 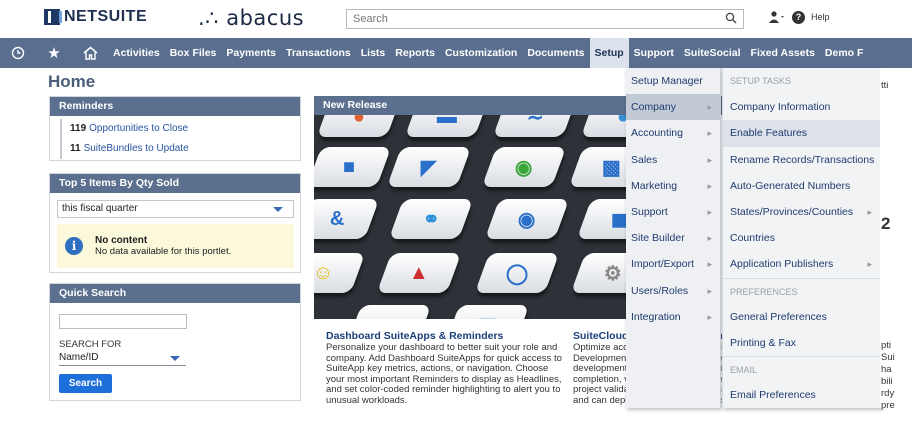 I want to click on nav-tab-setup: Setup, so click(x=609, y=53).